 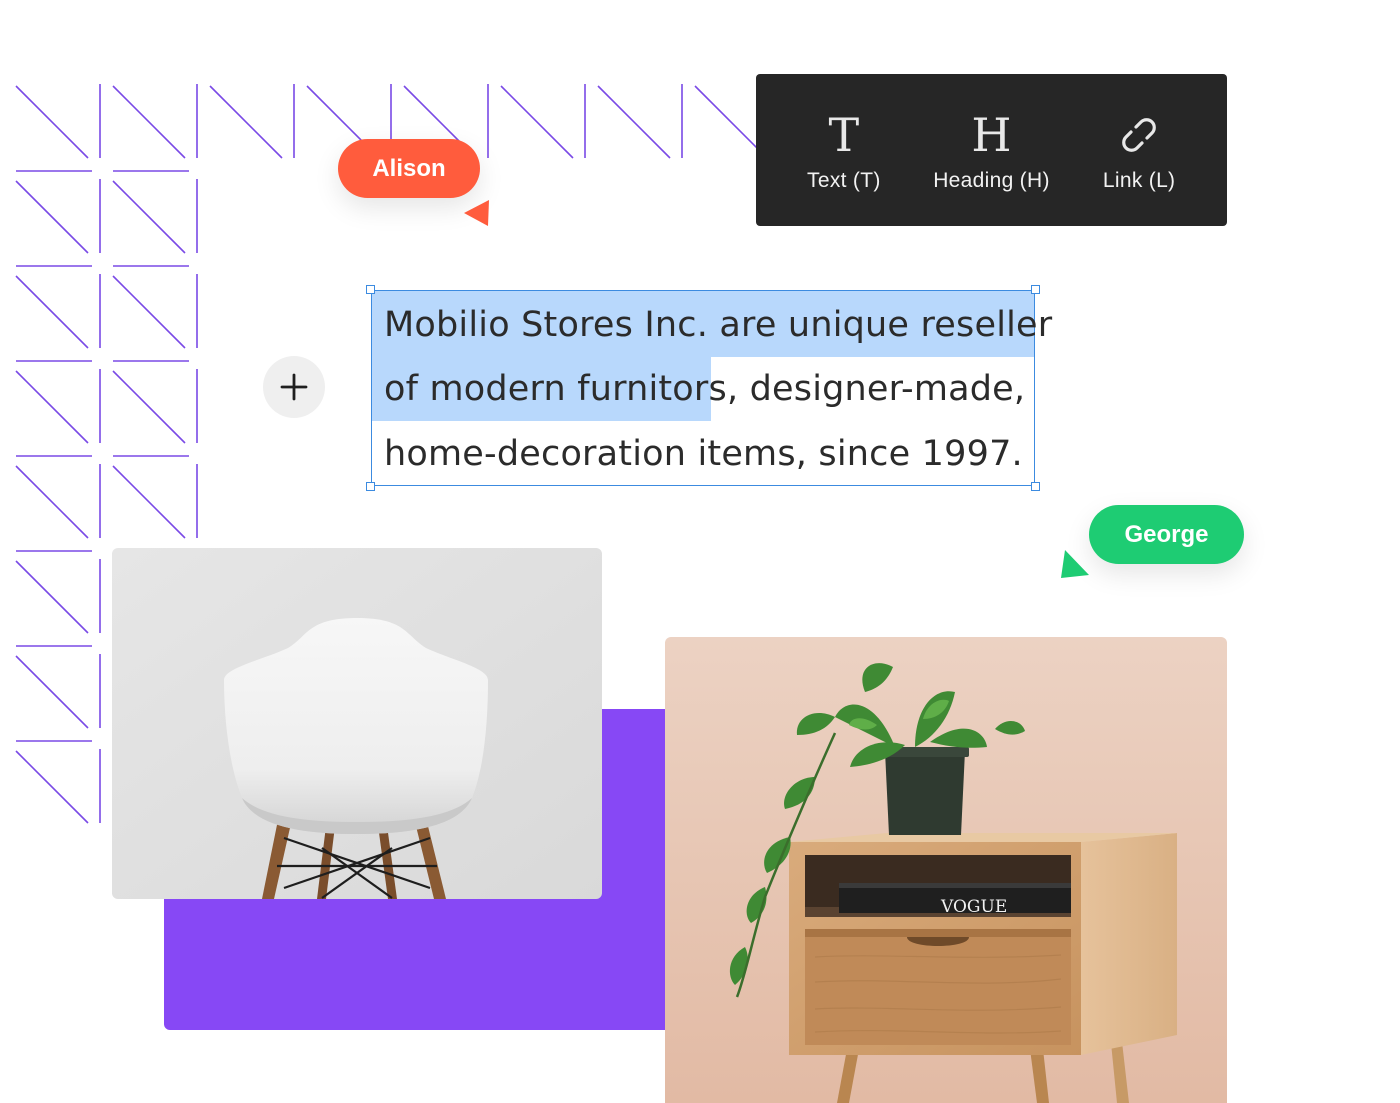 I want to click on chair-image, so click(x=357, y=723).